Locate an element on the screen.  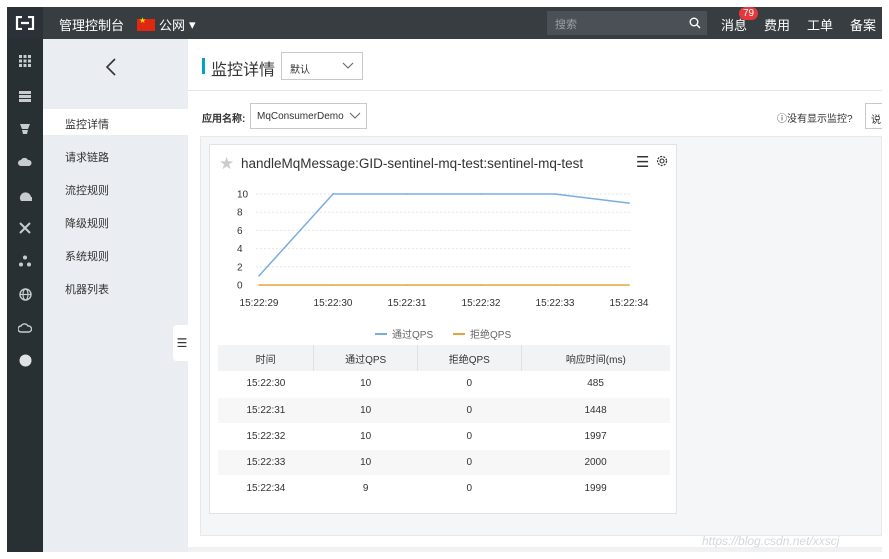
database-icon is located at coordinates (25, 129).